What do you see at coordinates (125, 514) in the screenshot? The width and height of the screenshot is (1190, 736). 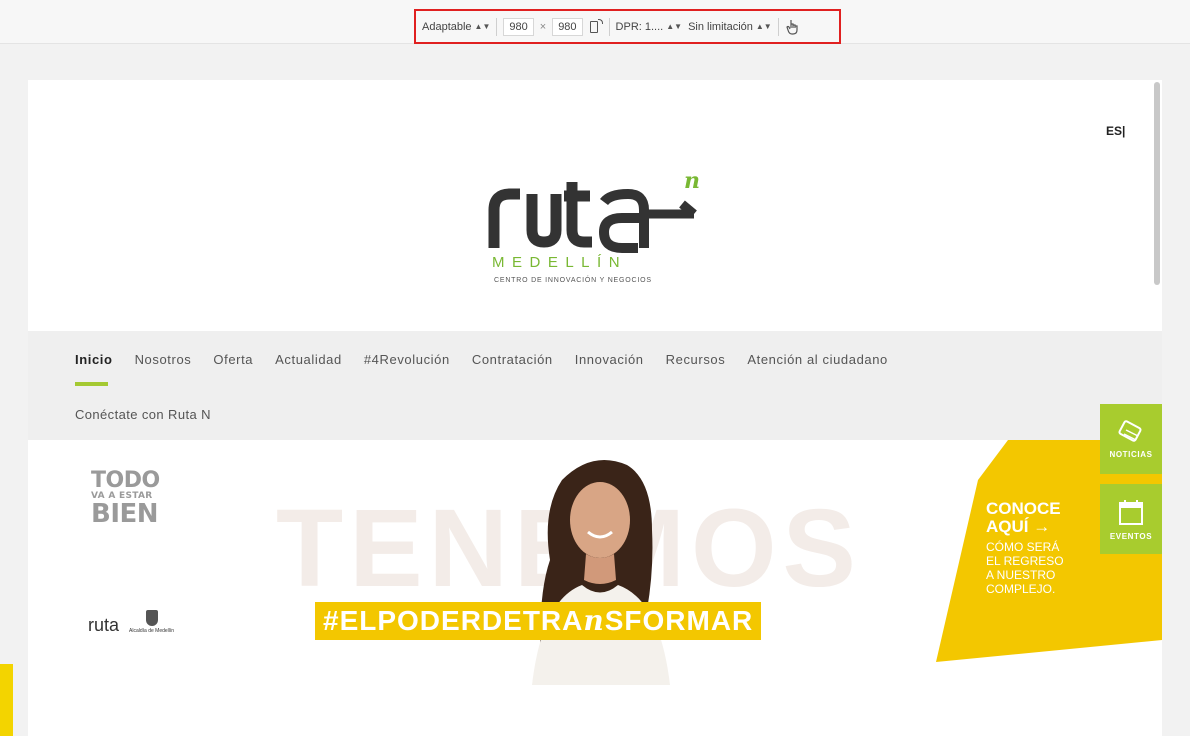 I see `todo-line-3: BIEN` at bounding box center [125, 514].